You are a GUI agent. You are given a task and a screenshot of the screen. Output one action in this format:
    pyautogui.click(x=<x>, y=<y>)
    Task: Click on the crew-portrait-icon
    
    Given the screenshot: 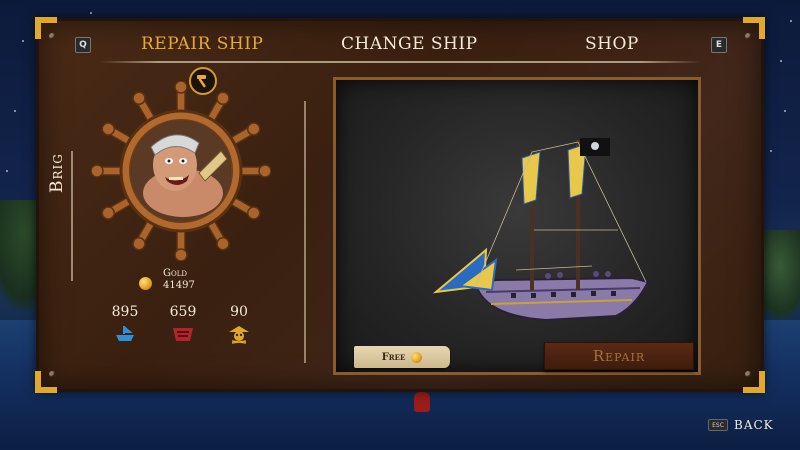 What is the action you would take?
    pyautogui.click(x=181, y=171)
    